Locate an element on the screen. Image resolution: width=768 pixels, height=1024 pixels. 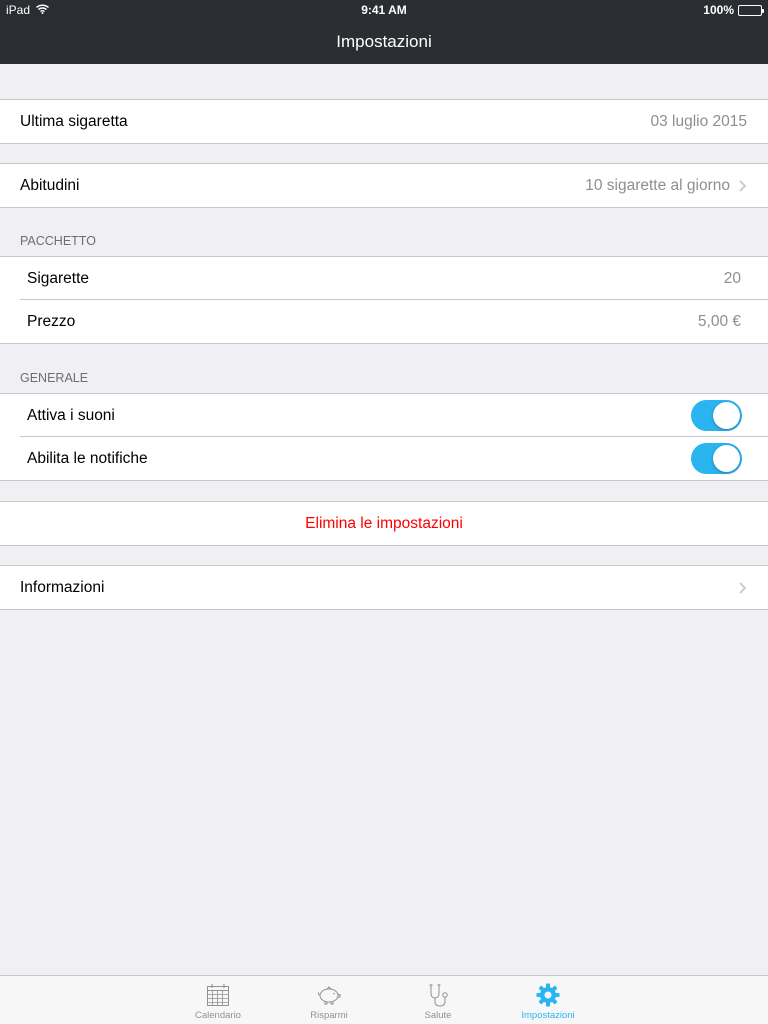
cigarettes-row: Sigarette 20 is located at coordinates (384, 278).